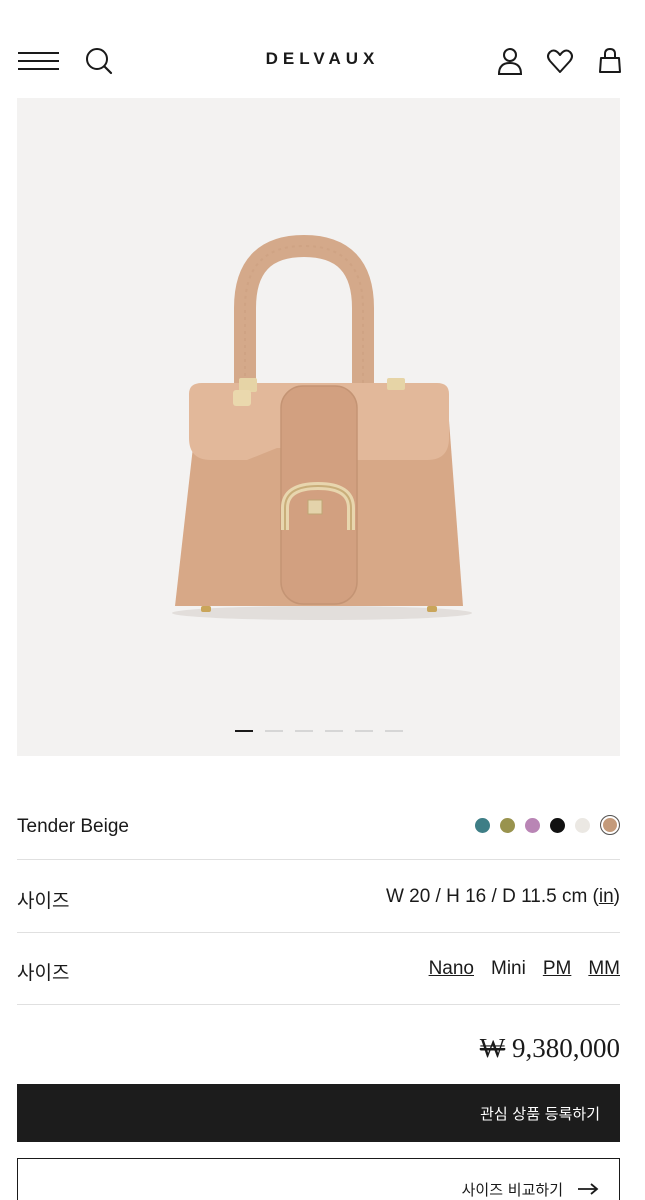 This screenshot has height=1200, width=645. I want to click on currency-symbol: ₩, so click(492, 1048).